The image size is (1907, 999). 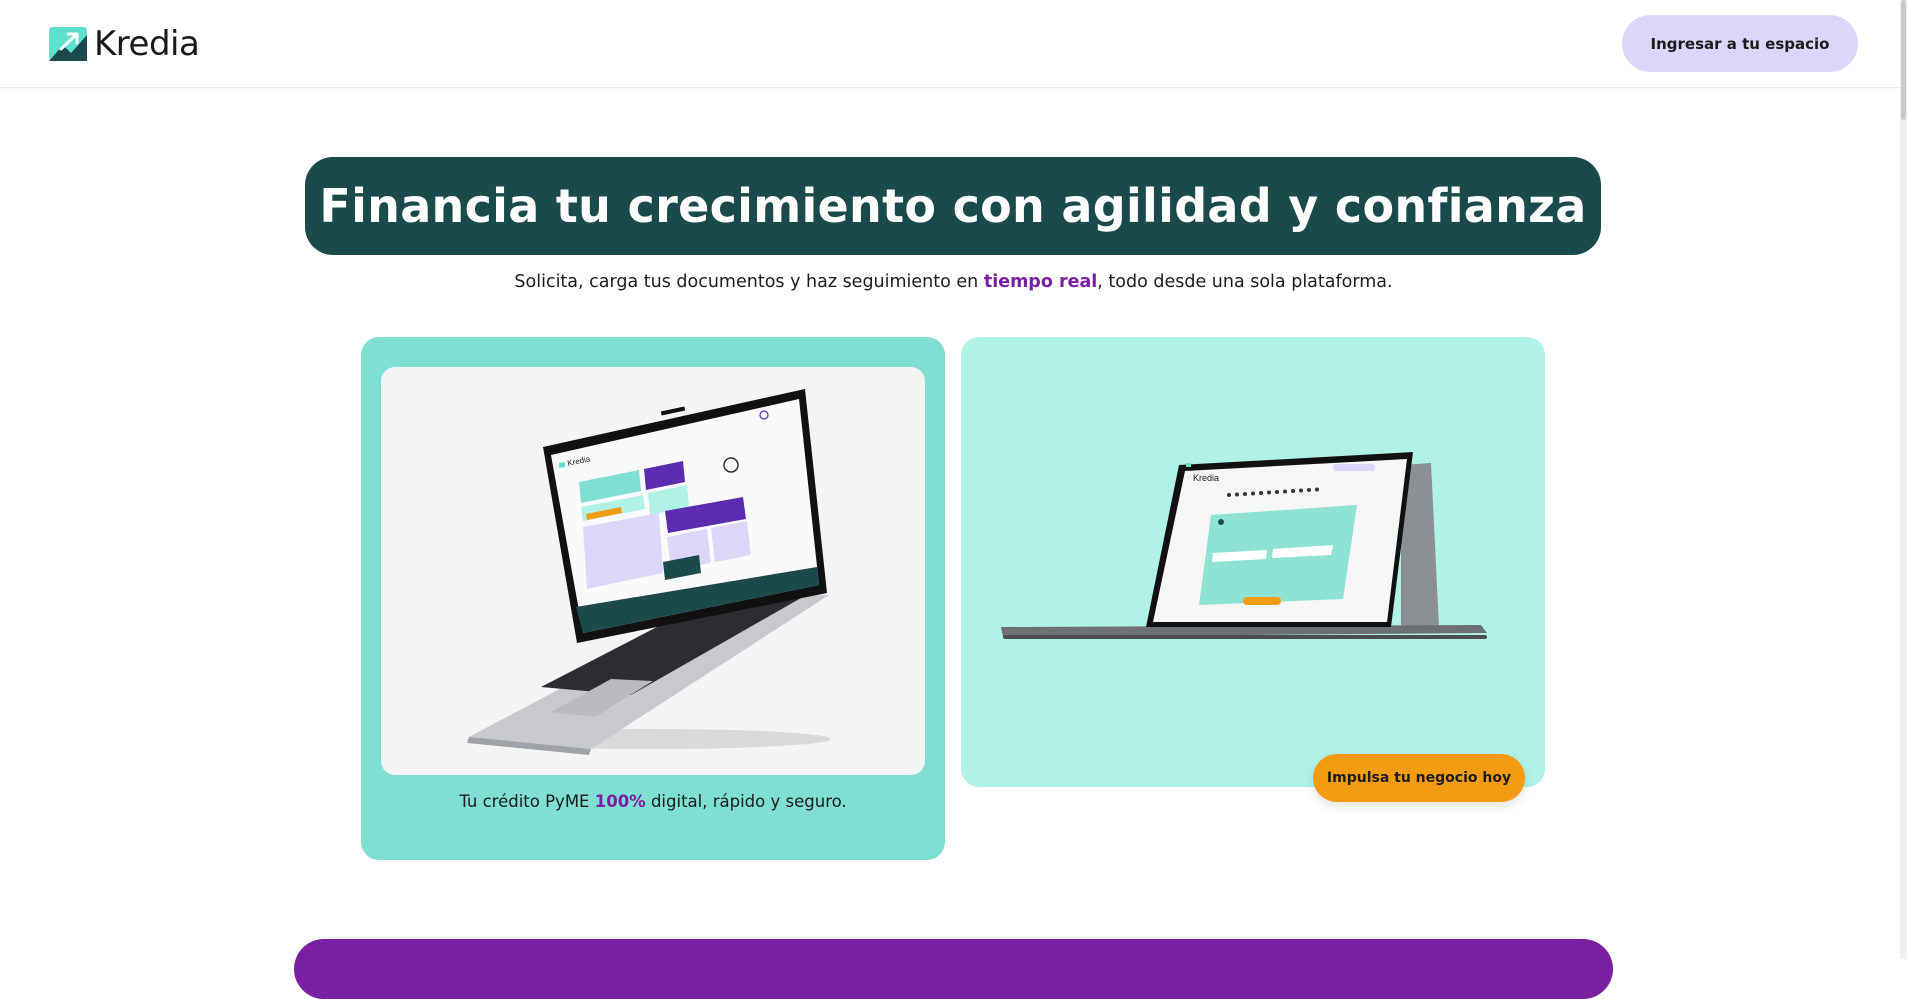 I want to click on top-nav: Kredia Ingresar a tu espacio, so click(x=953, y=43).